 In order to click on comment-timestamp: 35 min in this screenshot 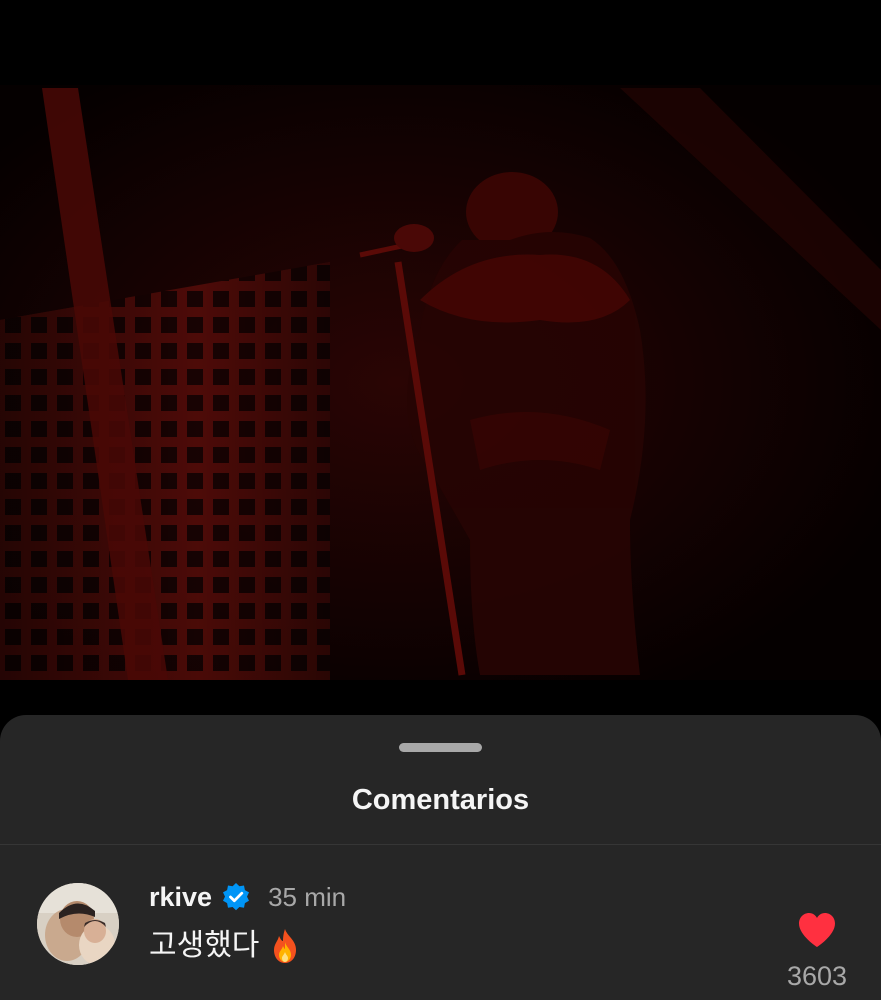, I will do `click(307, 897)`.